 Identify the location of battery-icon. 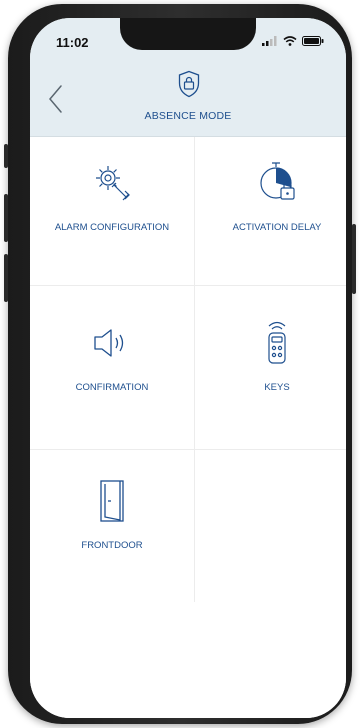
(313, 41).